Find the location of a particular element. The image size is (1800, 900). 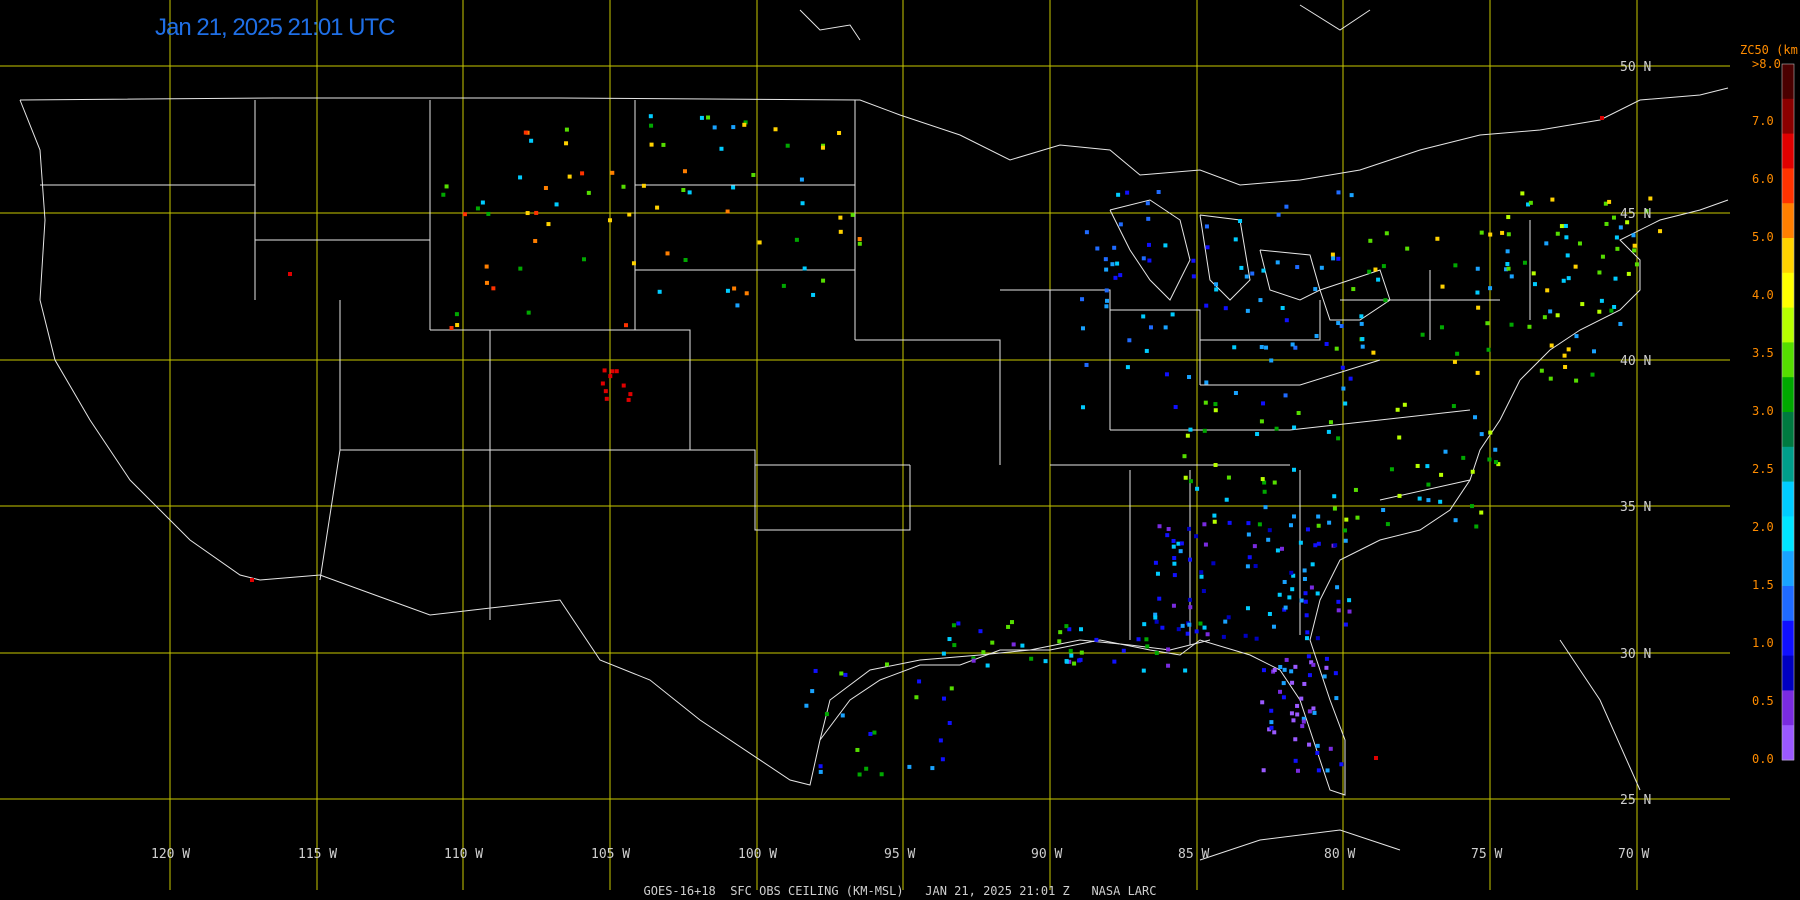

lat-label: 45 N is located at coordinates (1635, 214).